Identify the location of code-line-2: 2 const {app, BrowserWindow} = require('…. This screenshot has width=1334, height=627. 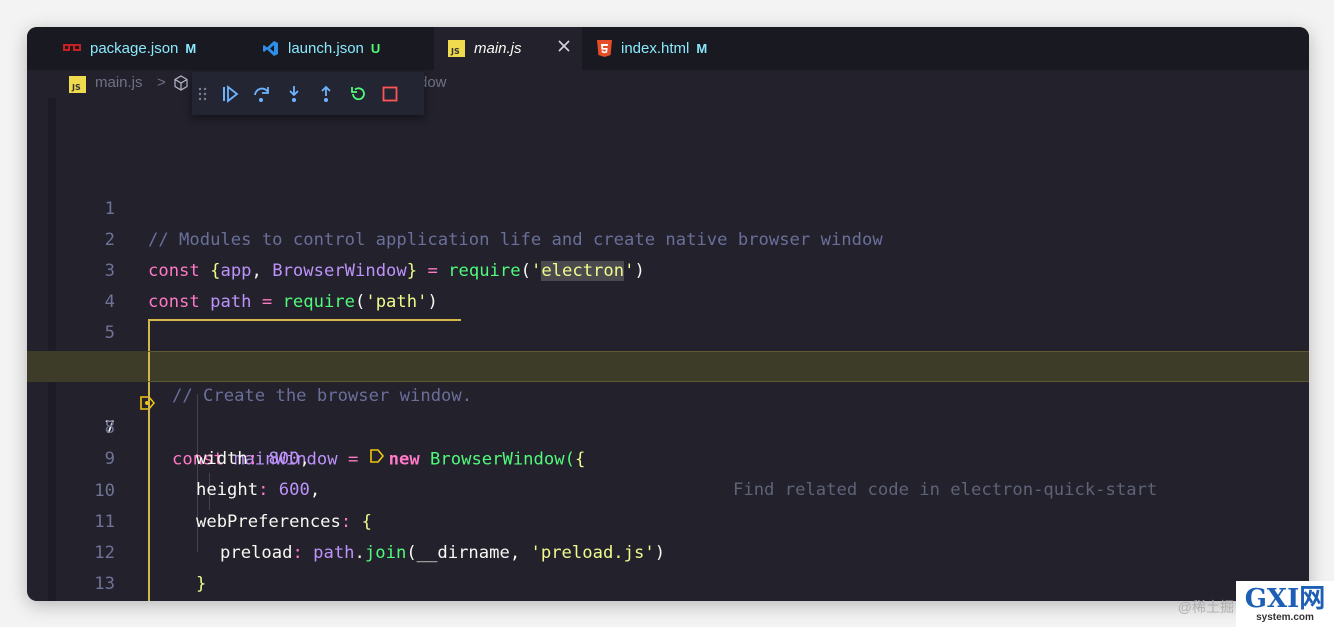
(668, 237).